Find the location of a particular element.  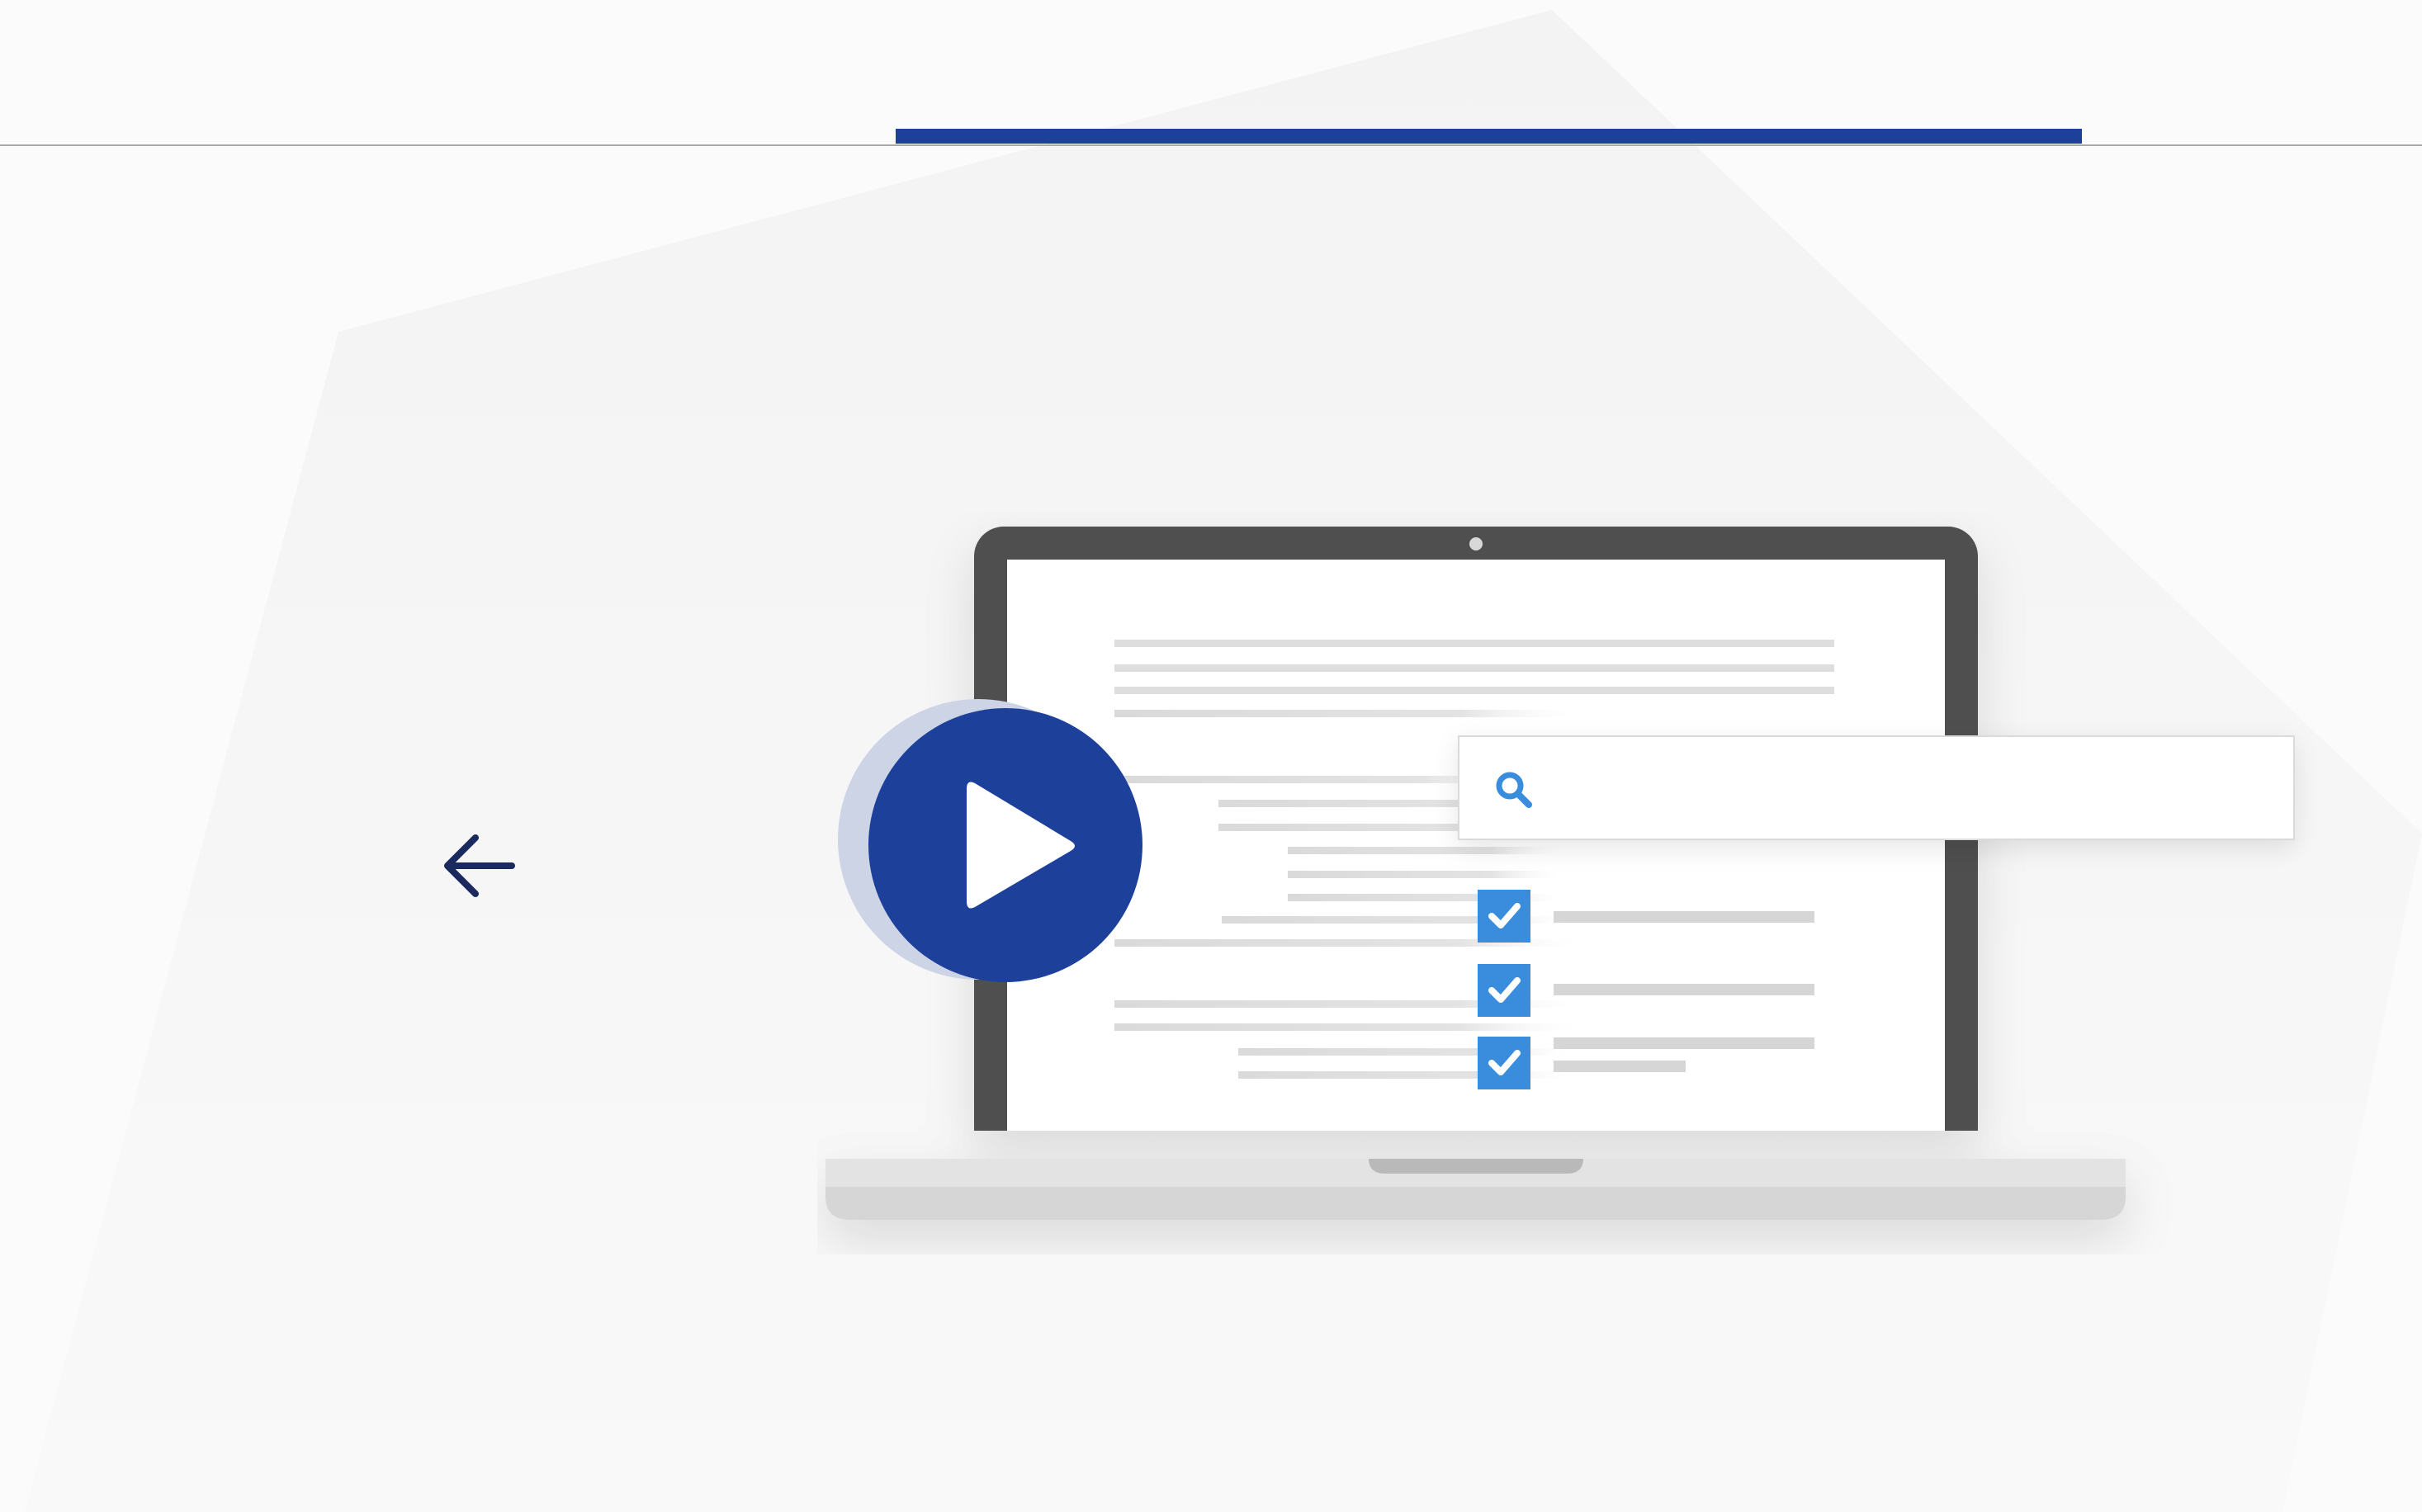

play-button is located at coordinates (990, 839).